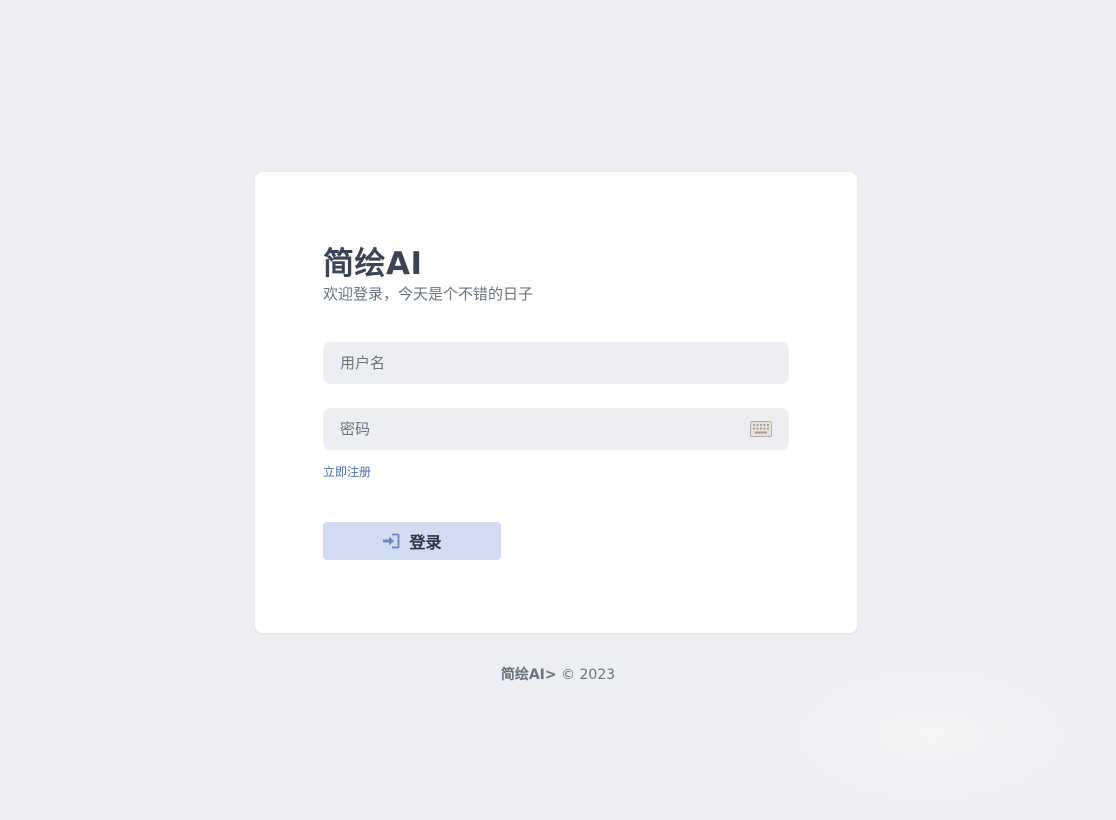 The width and height of the screenshot is (1116, 820). Describe the element at coordinates (528, 675) in the screenshot. I see `footer-brand: 简绘AI>` at that location.